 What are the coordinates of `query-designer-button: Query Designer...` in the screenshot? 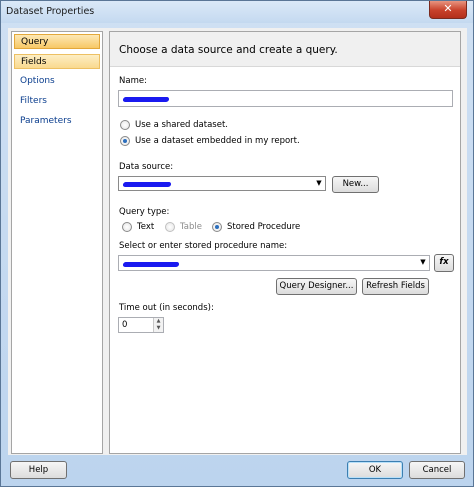 It's located at (316, 286).